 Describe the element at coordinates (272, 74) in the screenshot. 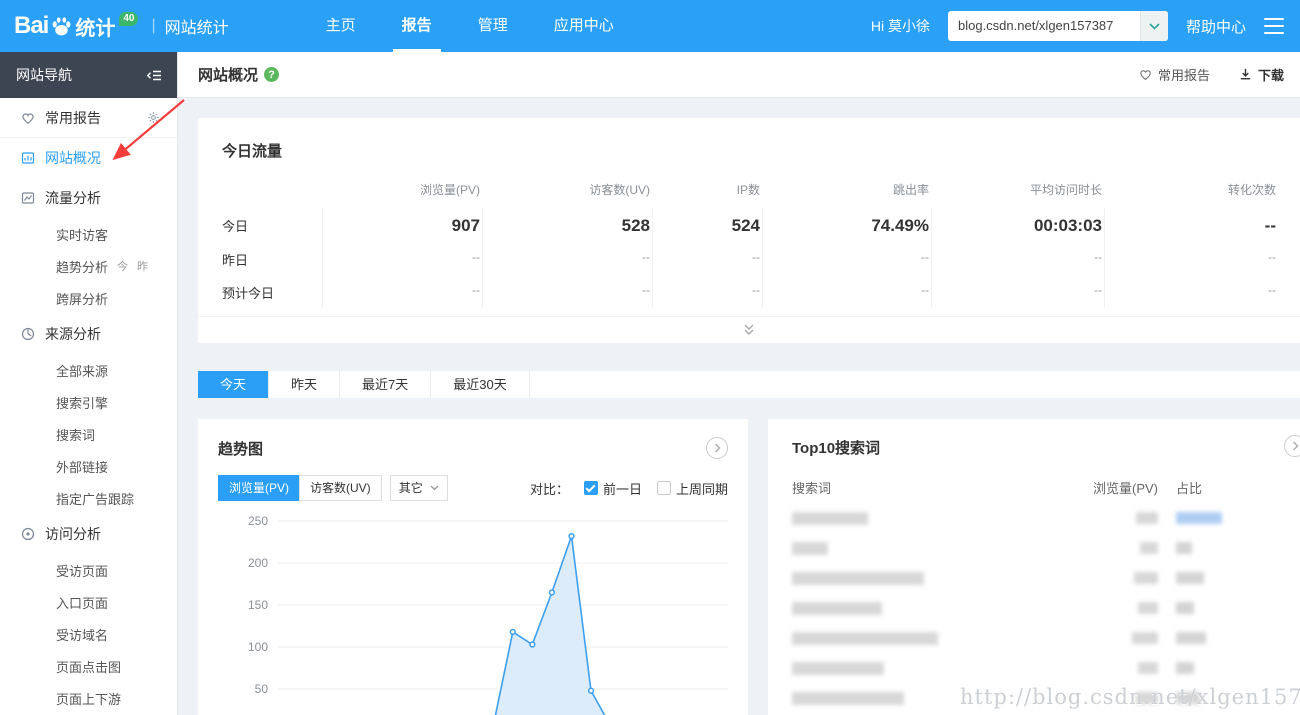

I see `help-question-badge: ?` at that location.